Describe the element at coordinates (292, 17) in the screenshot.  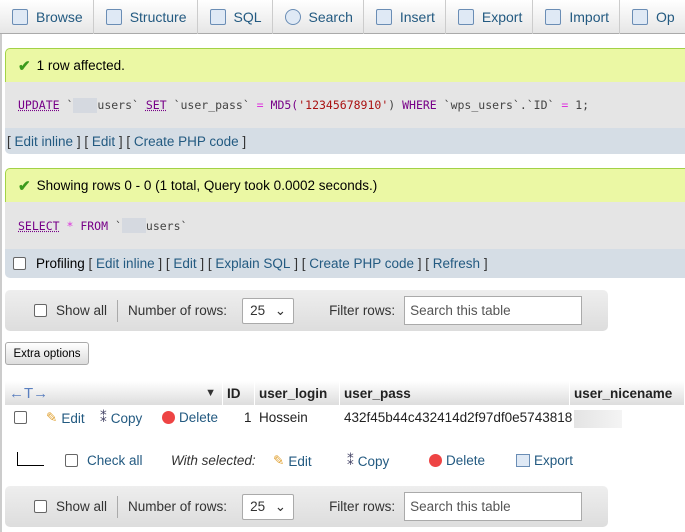
I see `search-icon` at that location.